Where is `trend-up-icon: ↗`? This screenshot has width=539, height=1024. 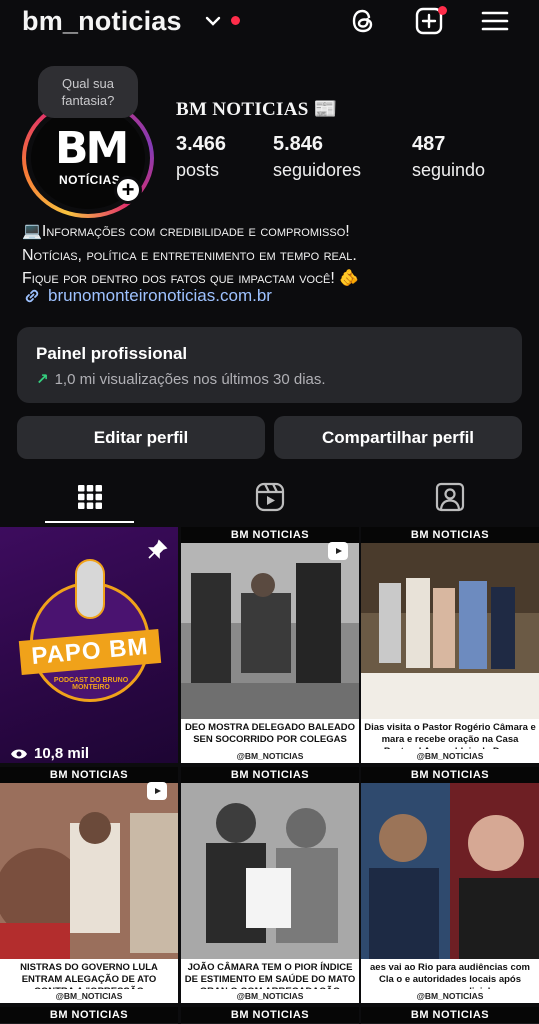 trend-up-icon: ↗ is located at coordinates (42, 379).